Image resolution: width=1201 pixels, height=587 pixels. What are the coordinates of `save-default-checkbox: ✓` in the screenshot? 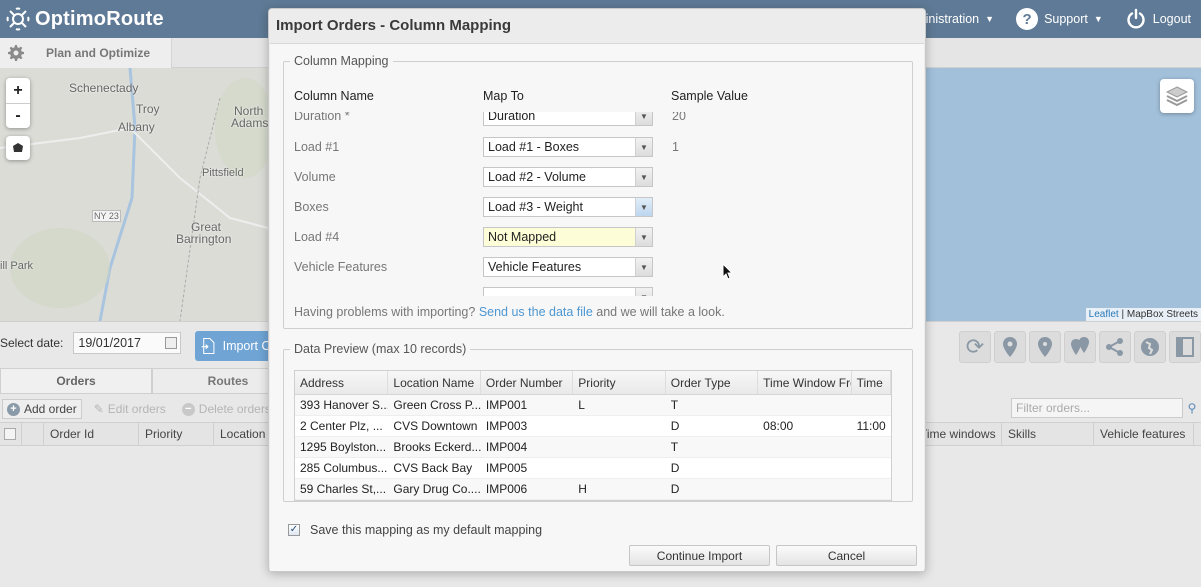 It's located at (294, 530).